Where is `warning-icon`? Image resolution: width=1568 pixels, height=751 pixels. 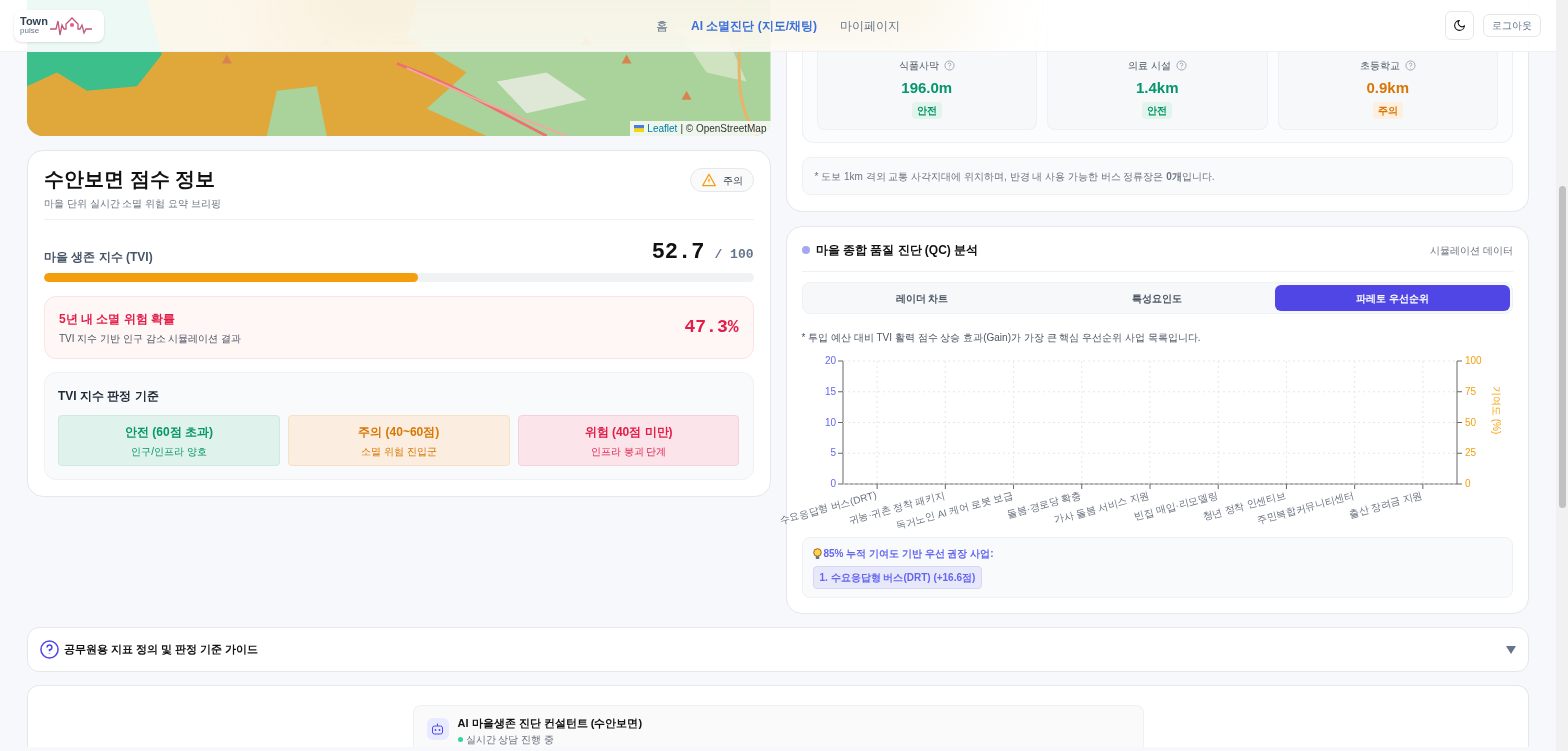 warning-icon is located at coordinates (708, 180).